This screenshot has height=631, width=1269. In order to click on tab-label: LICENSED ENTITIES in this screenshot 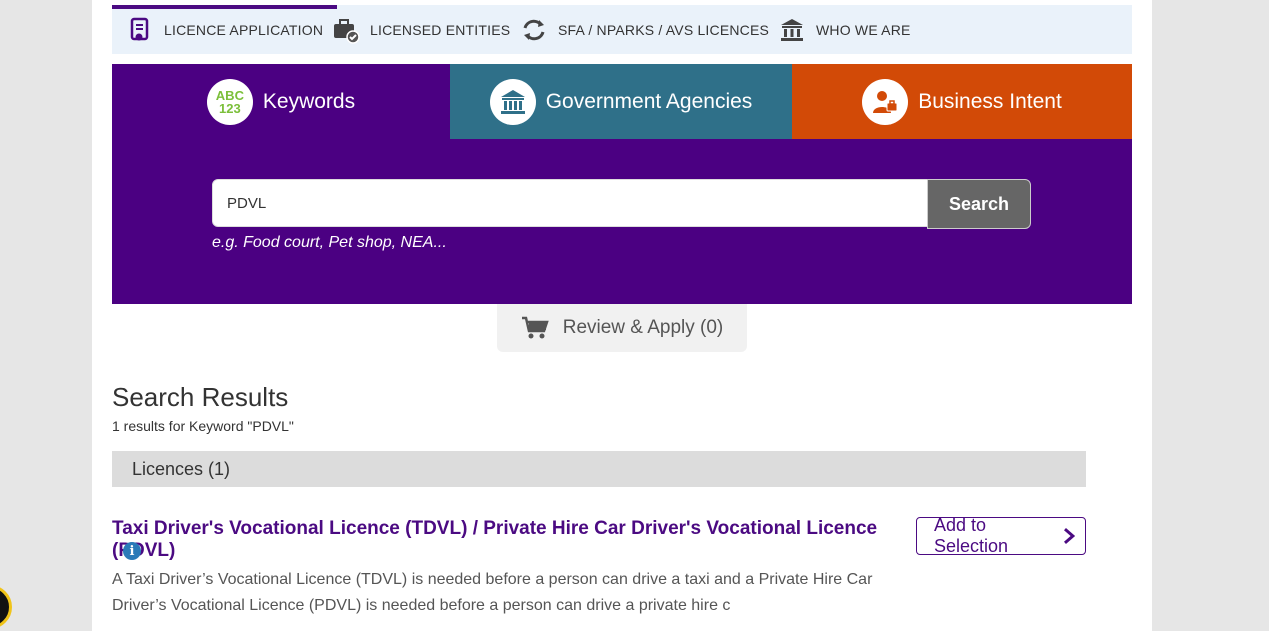, I will do `click(440, 29)`.